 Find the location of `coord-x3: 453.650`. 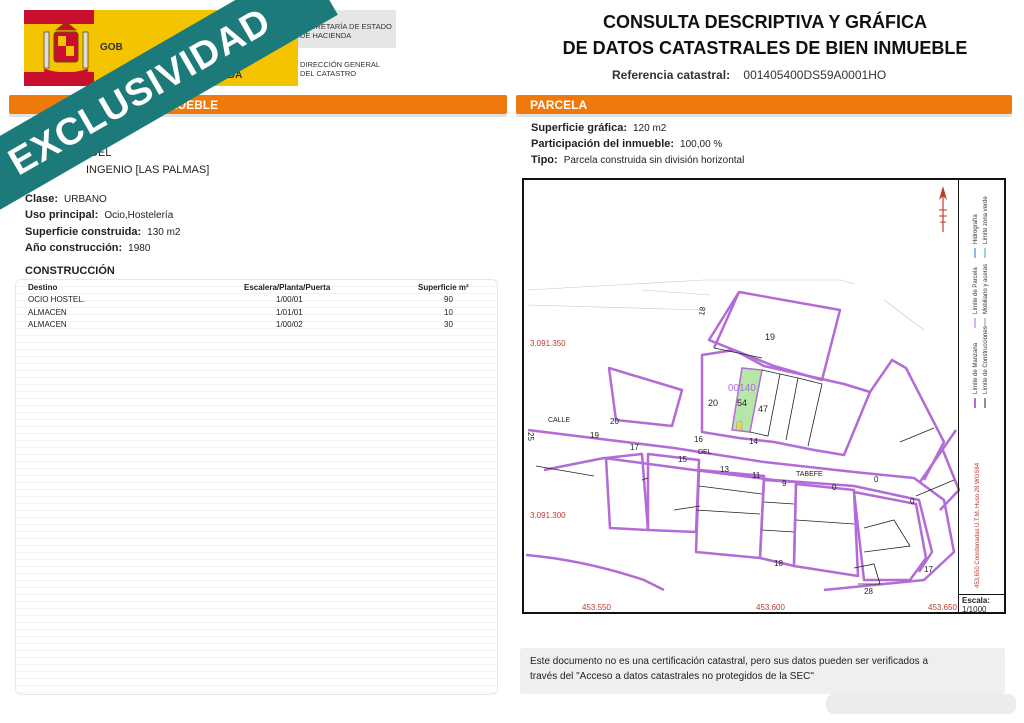

coord-x3: 453.650 is located at coordinates (942, 607).